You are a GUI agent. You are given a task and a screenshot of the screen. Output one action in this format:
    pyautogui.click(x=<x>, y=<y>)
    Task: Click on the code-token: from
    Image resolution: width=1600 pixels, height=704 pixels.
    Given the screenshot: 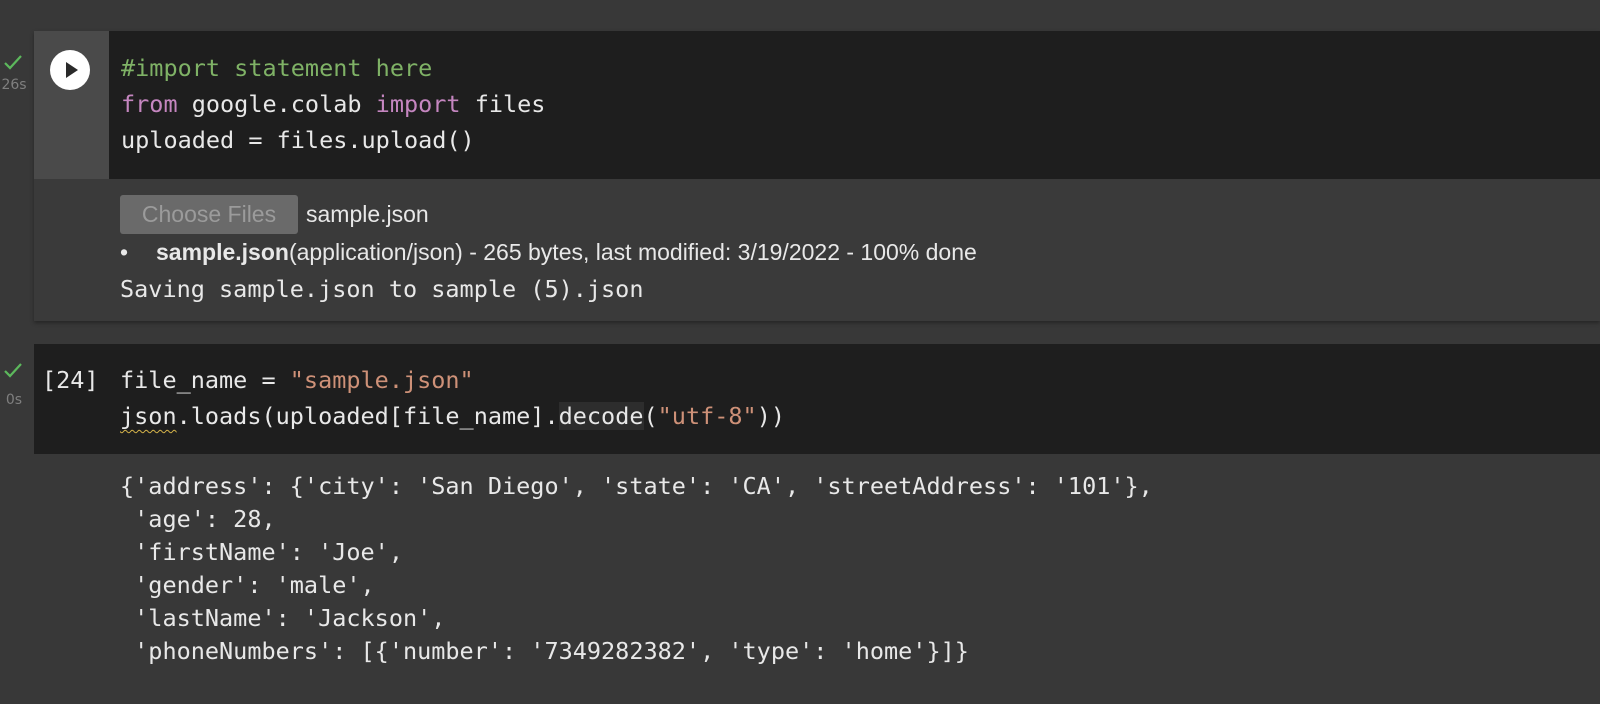 What is the action you would take?
    pyautogui.click(x=149, y=104)
    